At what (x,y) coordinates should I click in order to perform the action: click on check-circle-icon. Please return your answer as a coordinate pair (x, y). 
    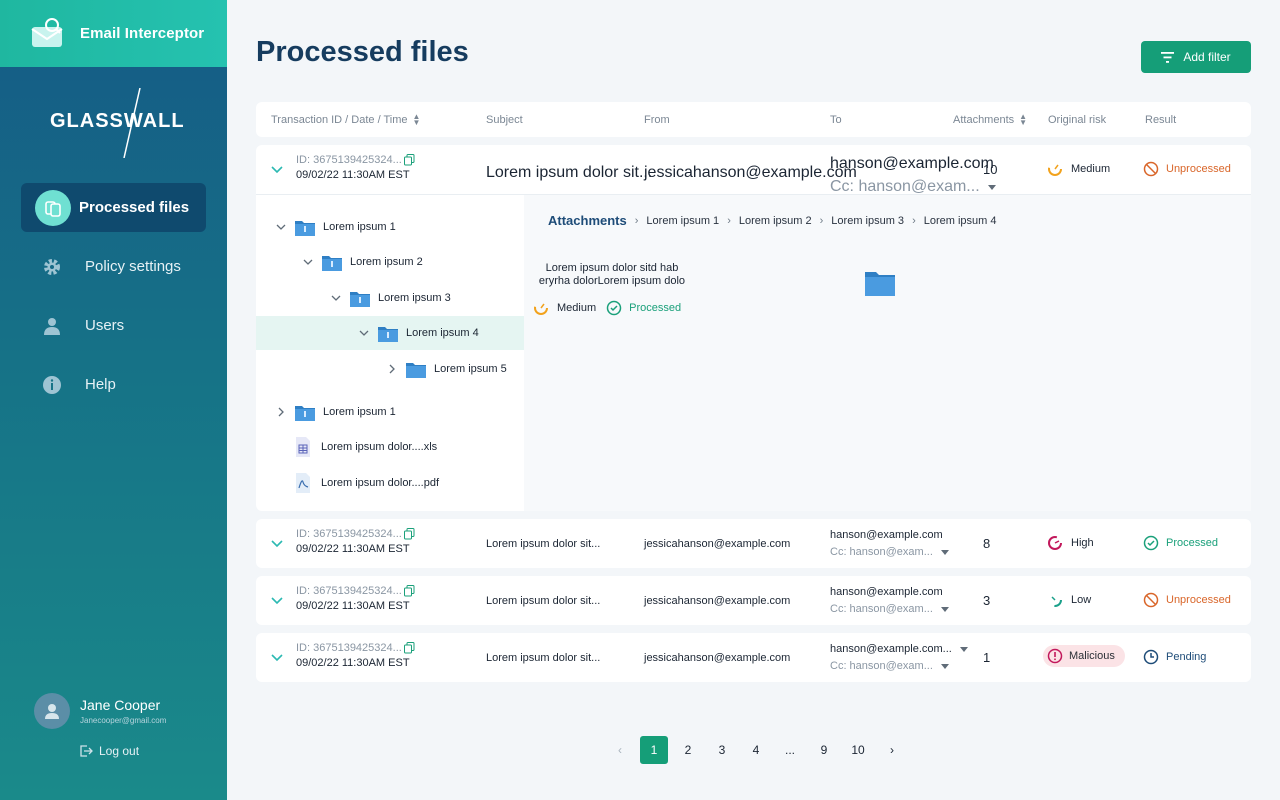
    Looking at the image, I should click on (614, 308).